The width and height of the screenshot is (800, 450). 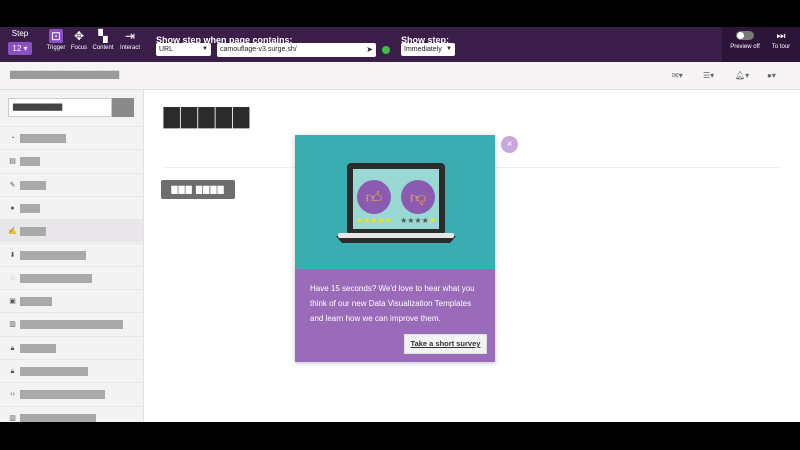 What do you see at coordinates (71, 160) in the screenshot?
I see `sidebar-item: ▤` at bounding box center [71, 160].